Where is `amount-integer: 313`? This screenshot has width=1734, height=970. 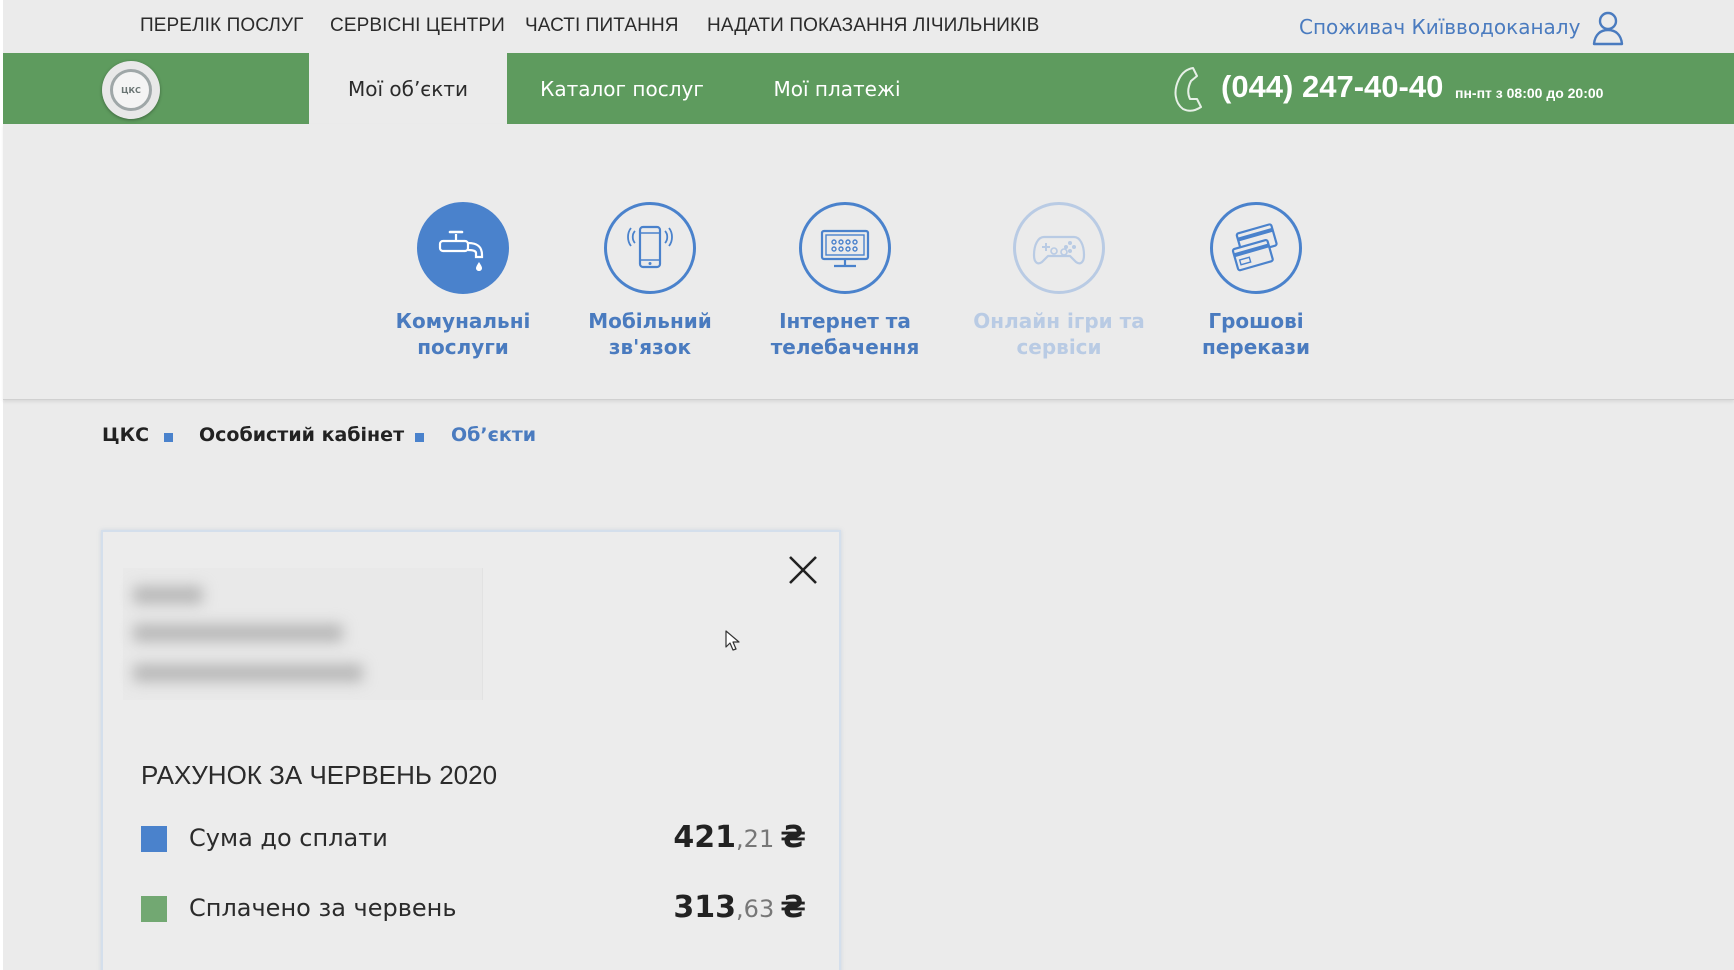
amount-integer: 313 is located at coordinates (705, 907).